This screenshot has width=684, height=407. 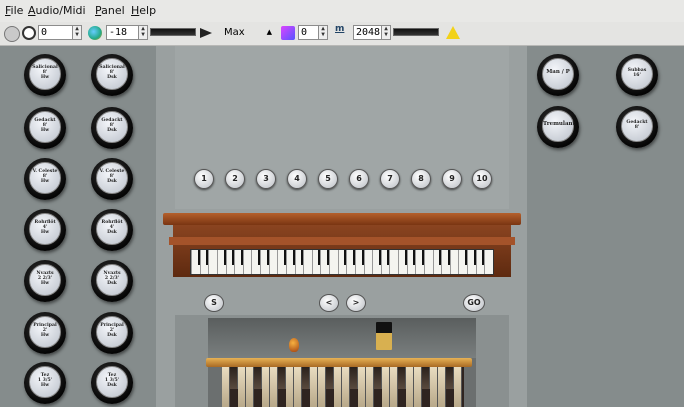 I want to click on go-button: GO, so click(x=474, y=303).